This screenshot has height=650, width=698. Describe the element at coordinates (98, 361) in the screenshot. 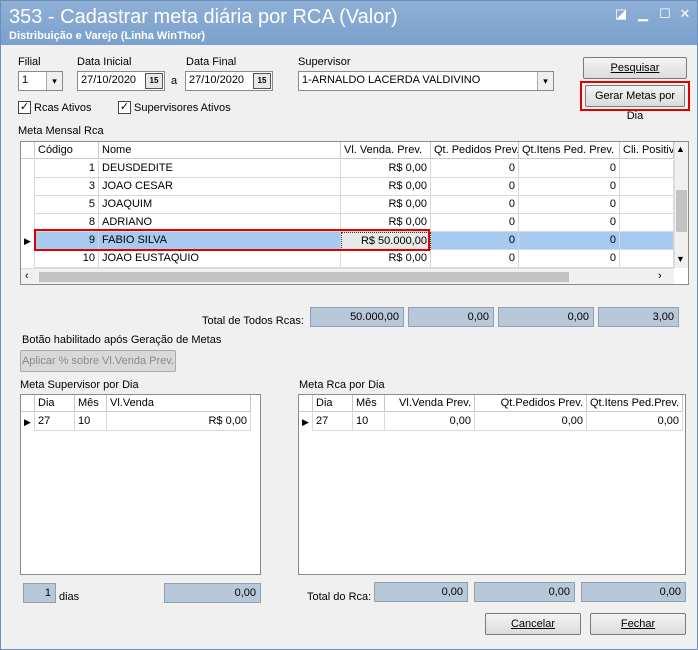

I see `aplicar-percentual-button: Aplicar % sobre Vl.Venda Prev.` at that location.